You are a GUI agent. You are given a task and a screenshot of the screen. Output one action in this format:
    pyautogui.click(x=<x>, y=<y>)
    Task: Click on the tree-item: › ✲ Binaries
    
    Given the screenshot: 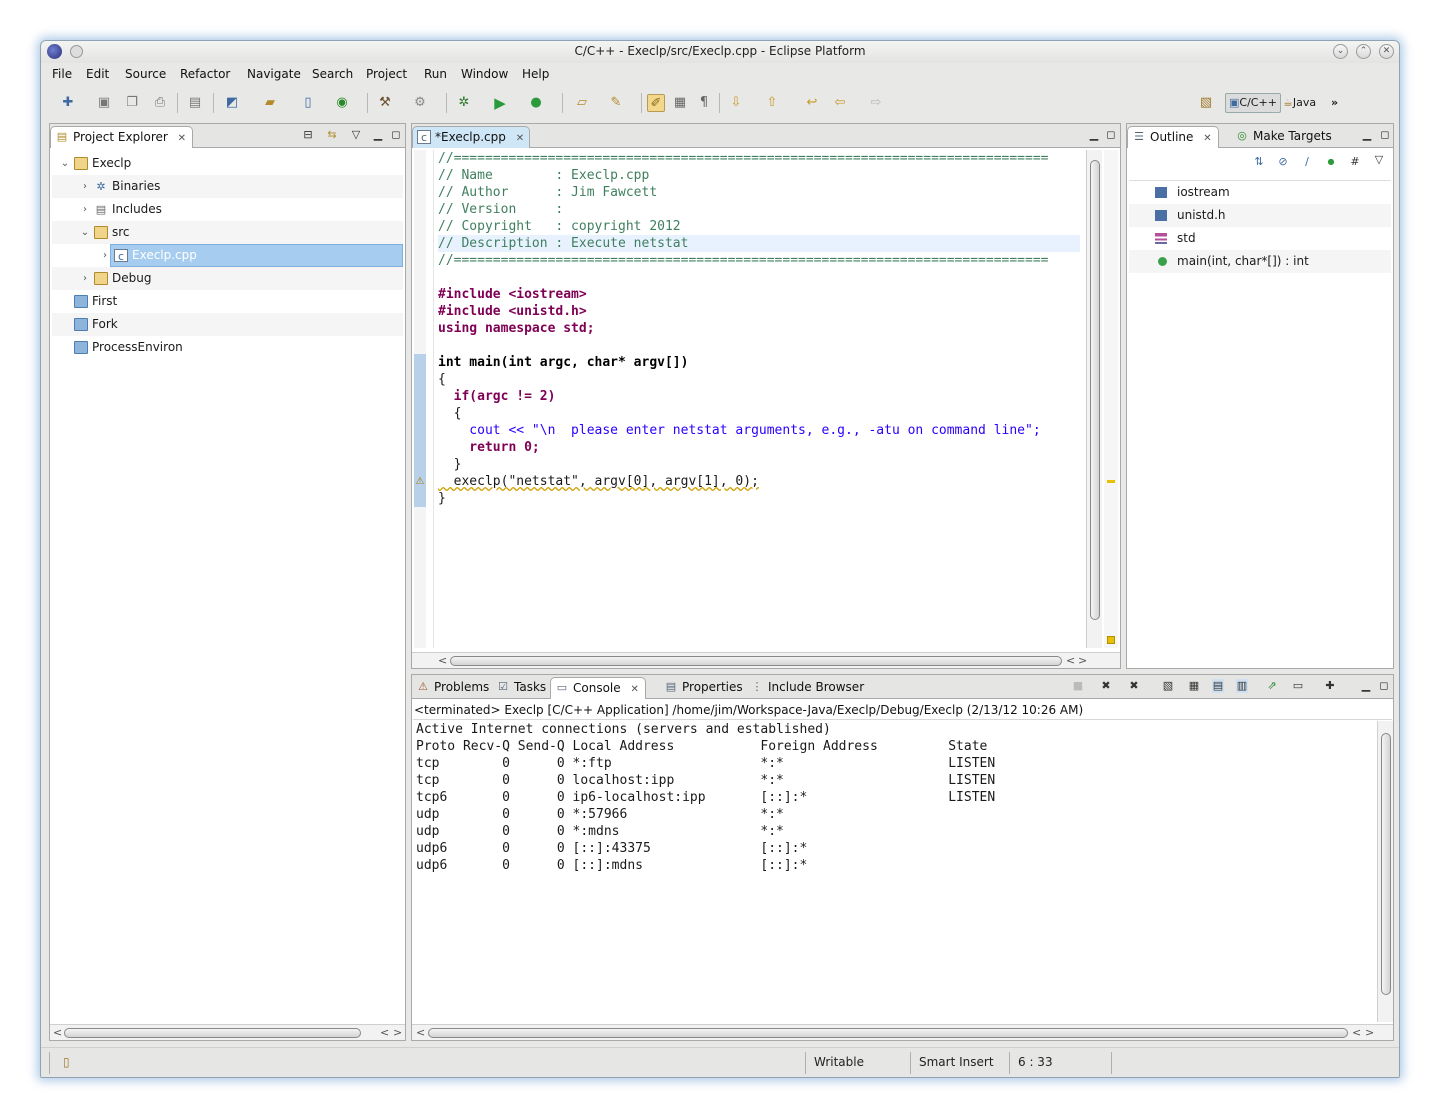 What is the action you would take?
    pyautogui.click(x=227, y=186)
    